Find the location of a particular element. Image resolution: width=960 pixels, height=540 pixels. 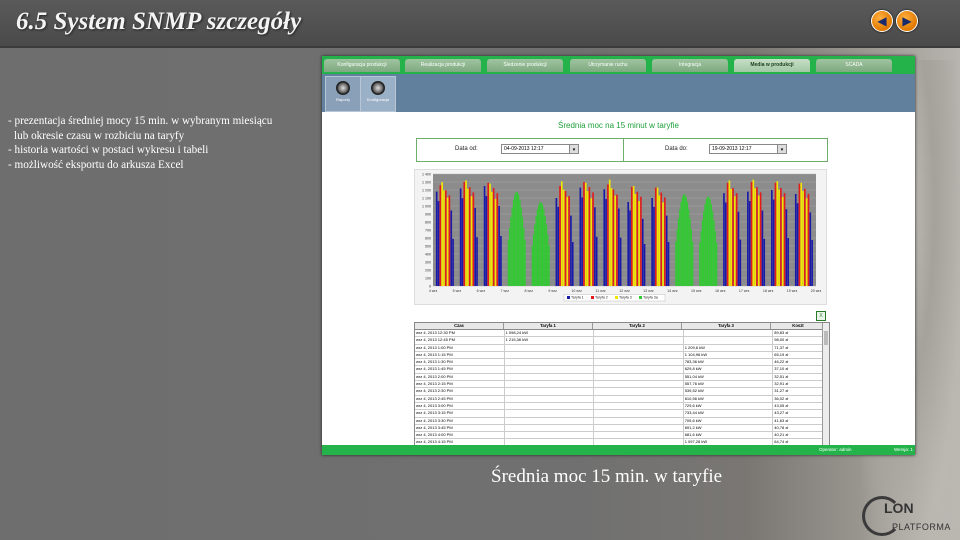

table-cell: wrz 4, 2013 2:15 PM is located at coordinates (460, 384).